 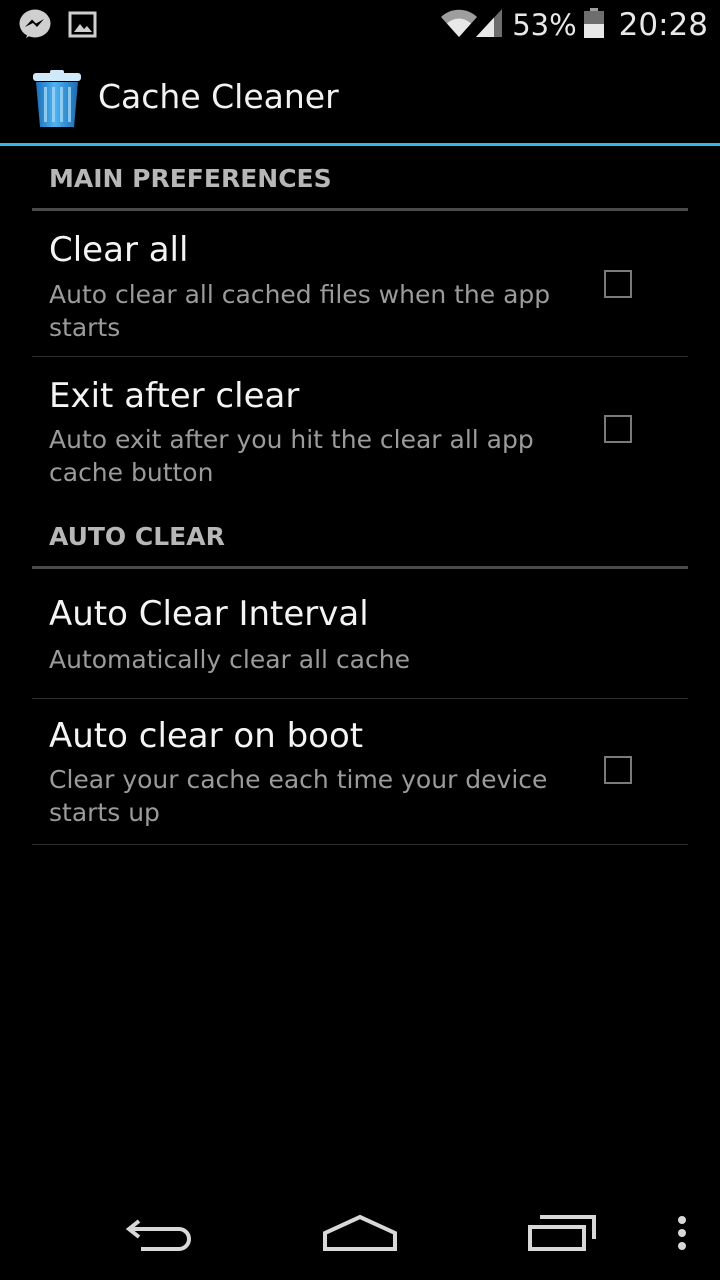 I want to click on navigation-bar, so click(x=360, y=1233).